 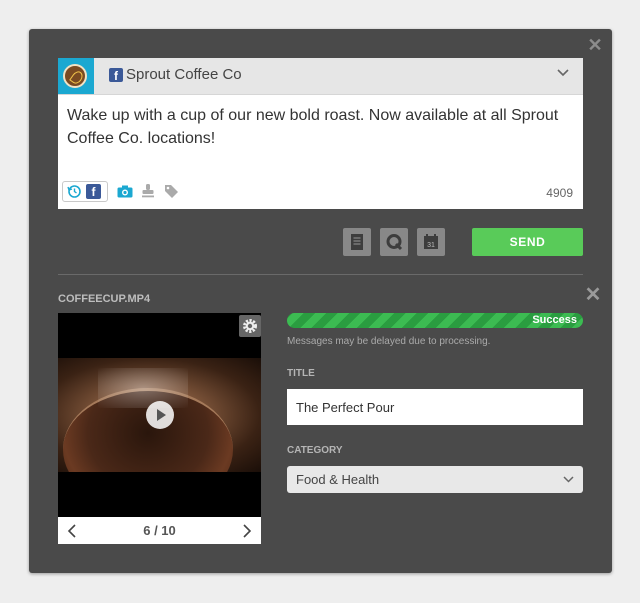 What do you see at coordinates (527, 242) in the screenshot?
I see `send-button: SEND` at bounding box center [527, 242].